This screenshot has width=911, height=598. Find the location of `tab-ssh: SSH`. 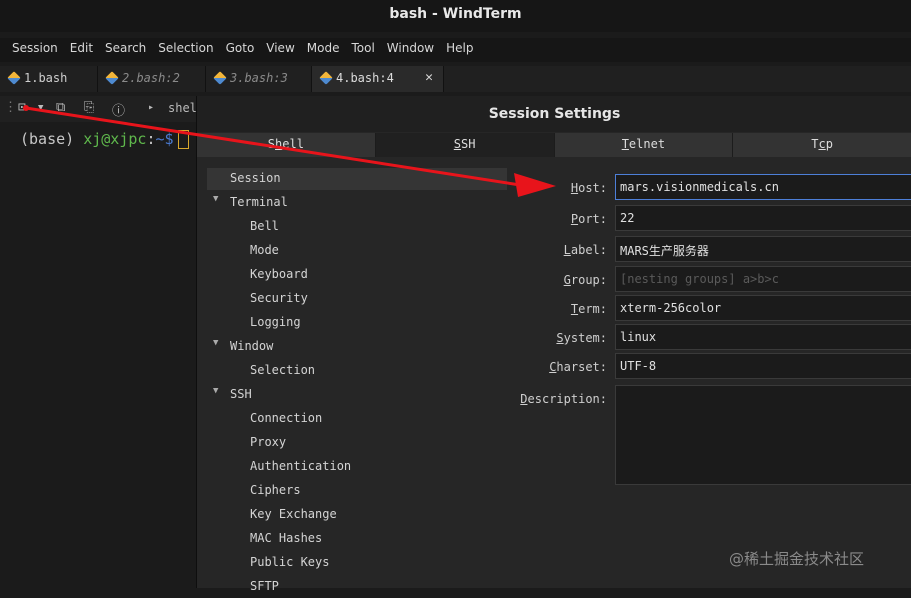

tab-ssh: SSH is located at coordinates (465, 145).